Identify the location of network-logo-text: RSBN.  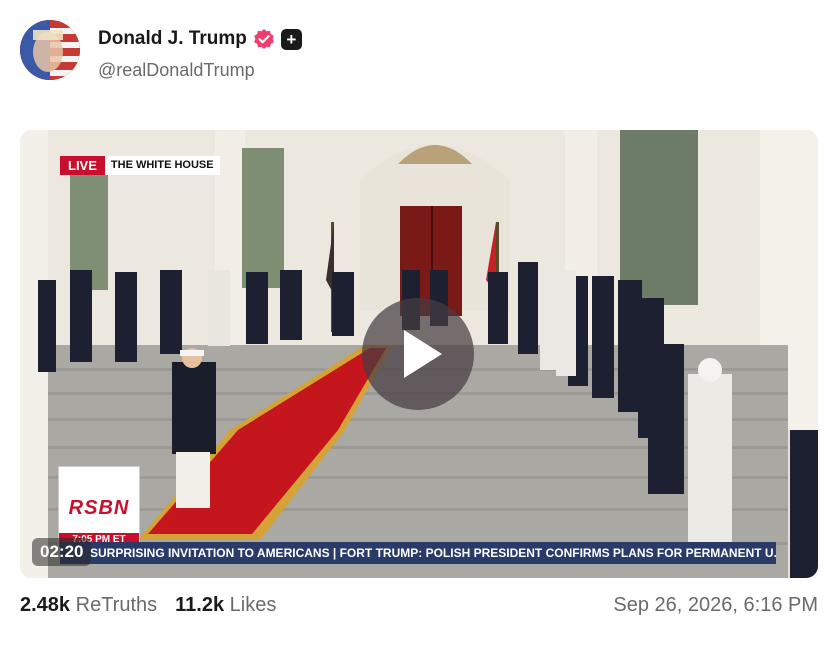
(99, 508).